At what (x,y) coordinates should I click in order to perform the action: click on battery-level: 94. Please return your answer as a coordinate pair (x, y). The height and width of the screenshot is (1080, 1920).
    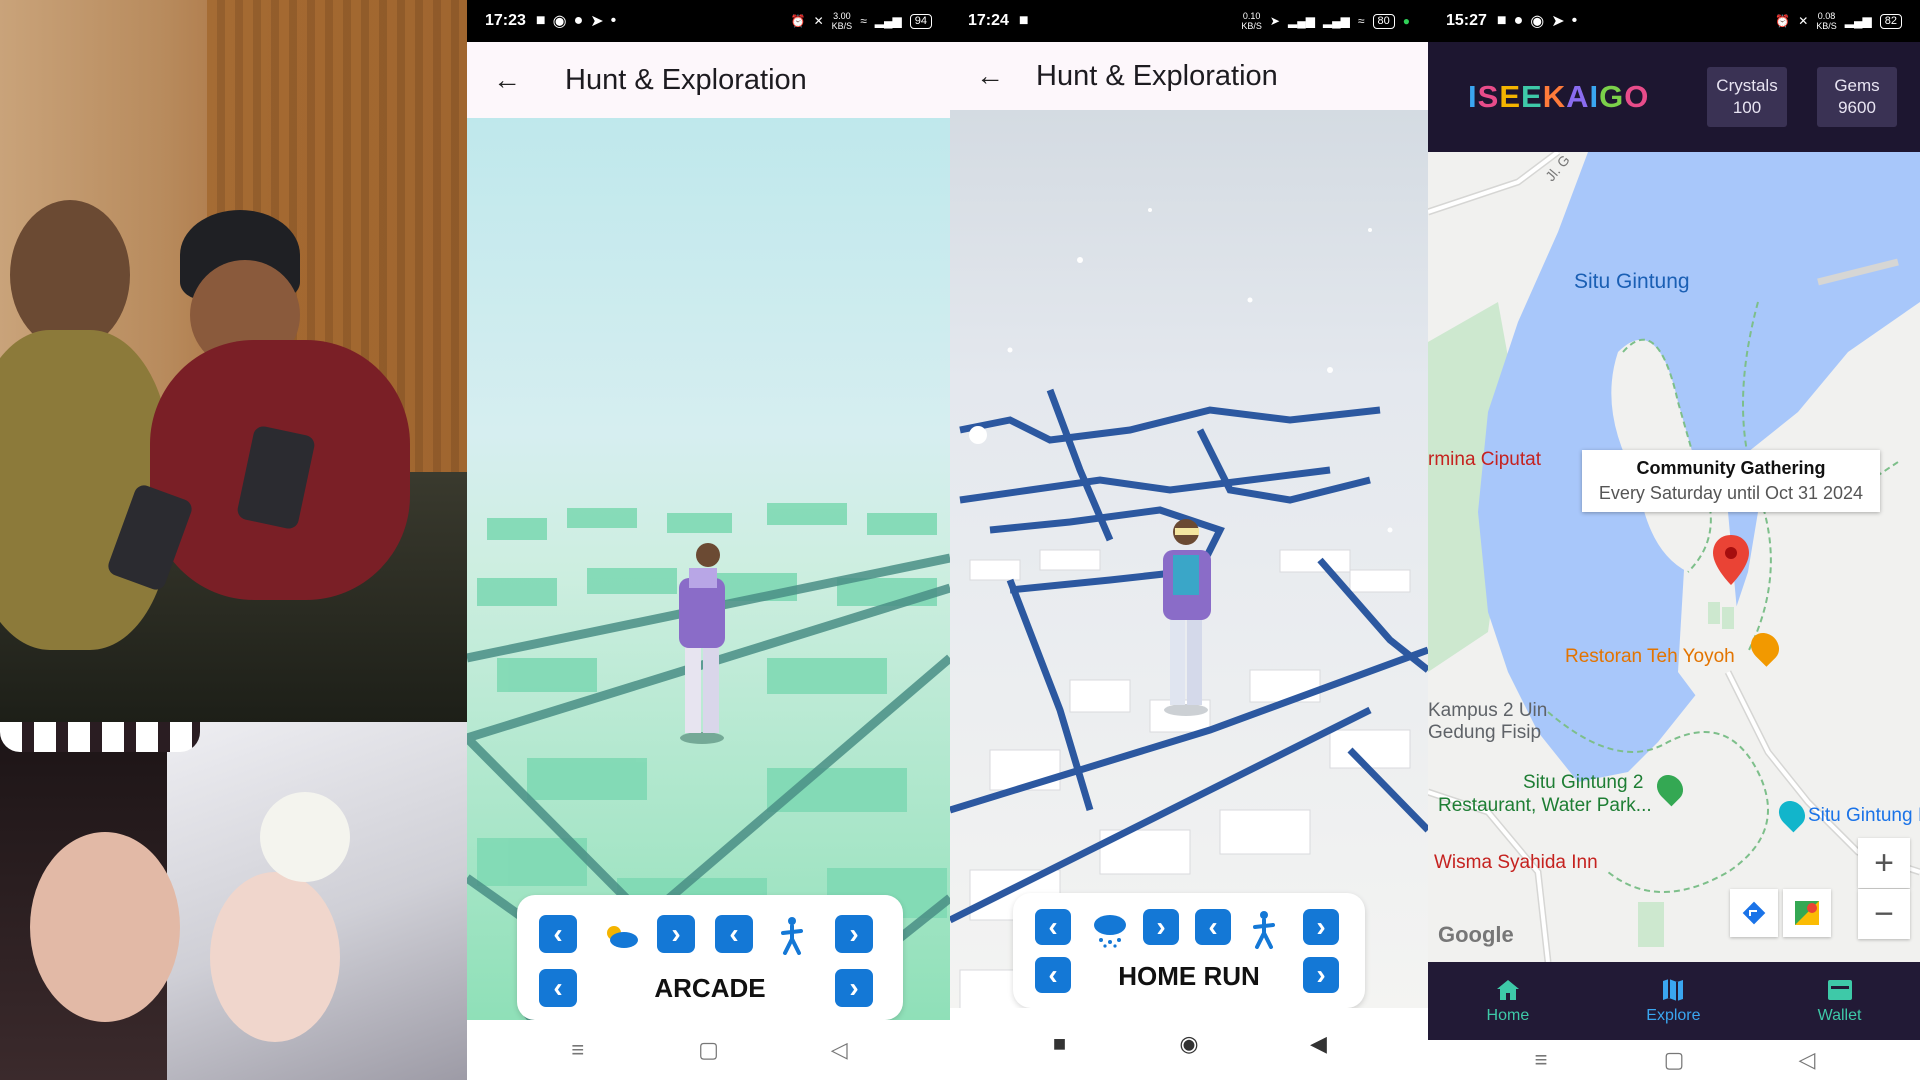
    Looking at the image, I should click on (920, 21).